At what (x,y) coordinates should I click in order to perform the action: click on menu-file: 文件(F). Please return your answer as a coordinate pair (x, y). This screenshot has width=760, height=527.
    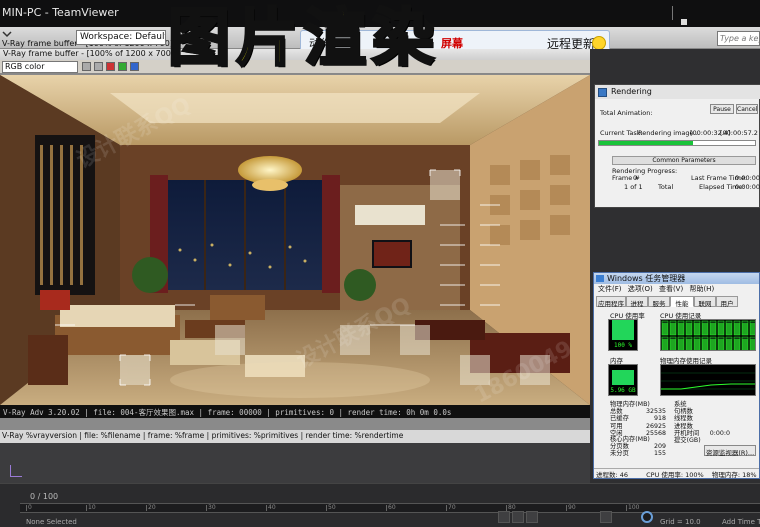
    Looking at the image, I should click on (610, 289).